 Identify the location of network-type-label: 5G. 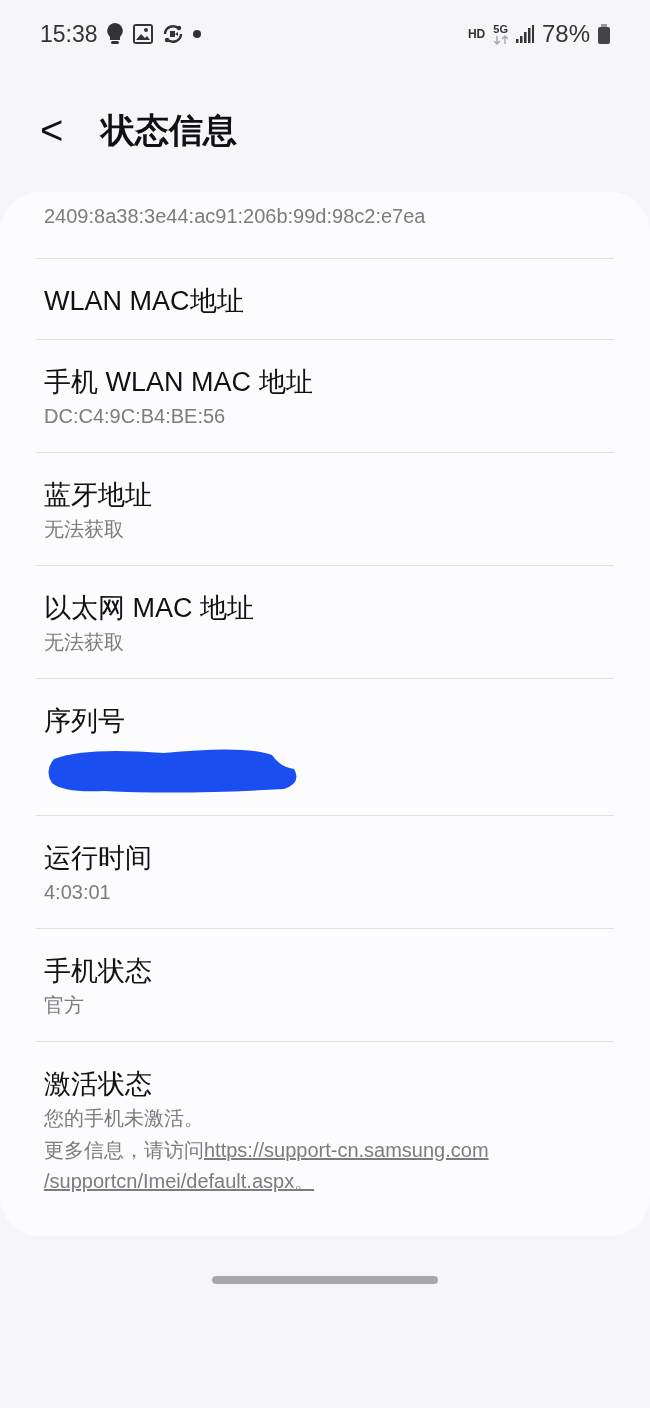
(500, 29).